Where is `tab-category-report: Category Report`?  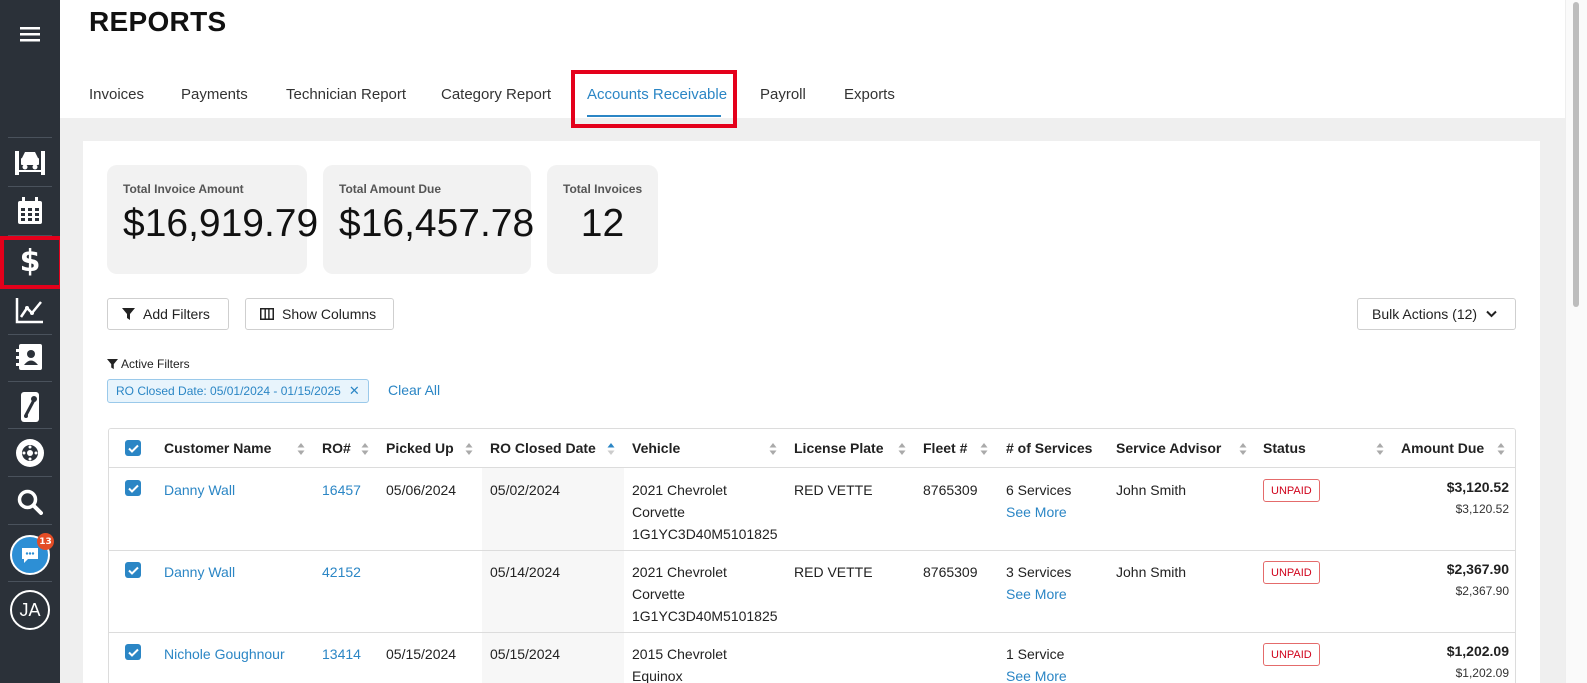
tab-category-report: Category Report is located at coordinates (496, 94).